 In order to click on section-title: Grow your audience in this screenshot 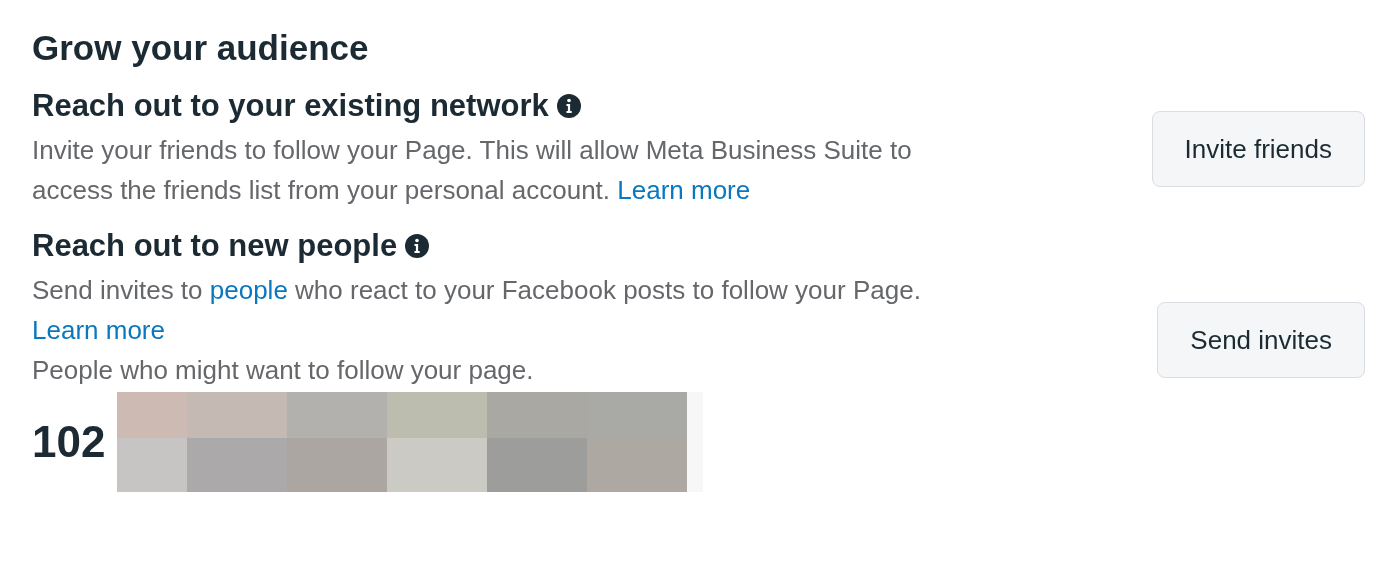, I will do `click(200, 48)`.